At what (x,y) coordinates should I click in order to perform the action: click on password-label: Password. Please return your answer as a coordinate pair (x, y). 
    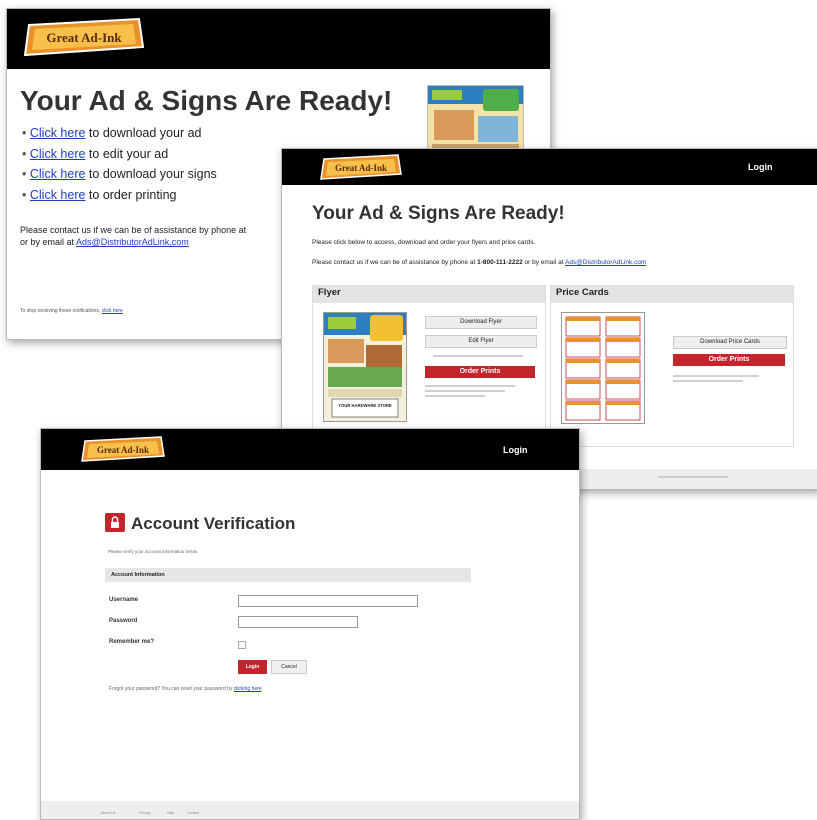
    Looking at the image, I should click on (123, 621).